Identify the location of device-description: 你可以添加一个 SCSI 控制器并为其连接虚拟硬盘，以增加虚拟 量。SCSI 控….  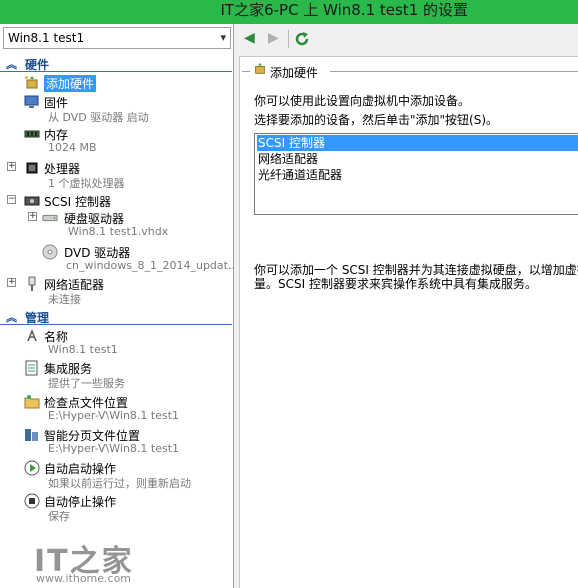
(416, 277).